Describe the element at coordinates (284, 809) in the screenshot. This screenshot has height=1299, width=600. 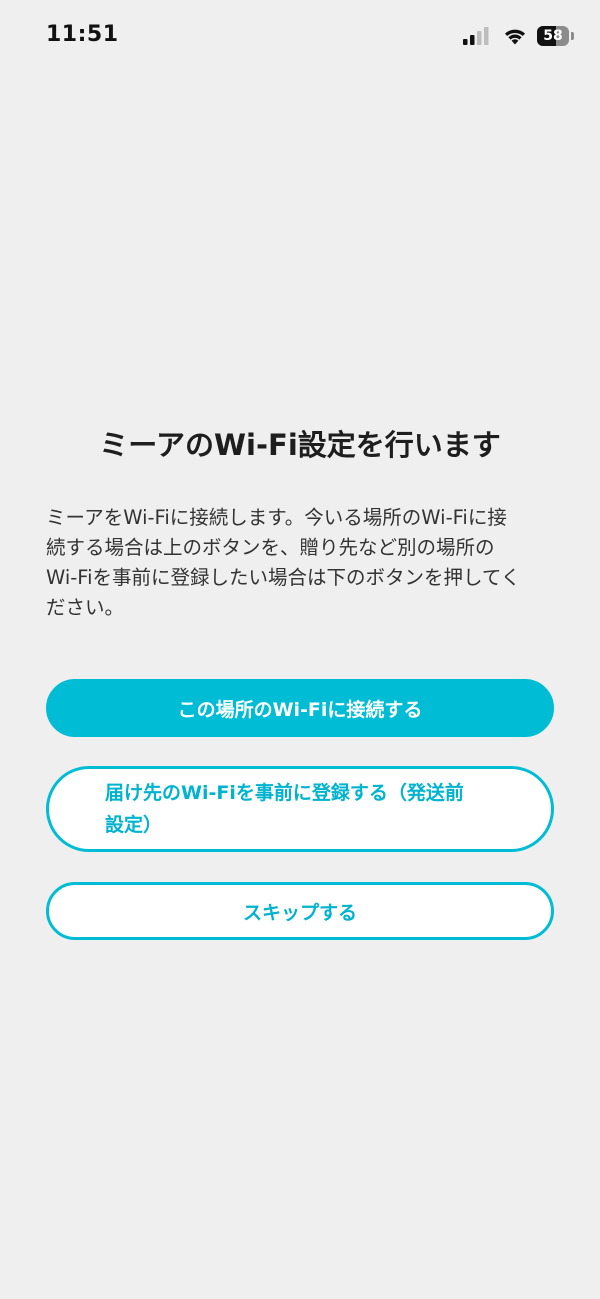
I see `register-destination-wifi-label: 届け先のWi-Fiを事前に登録する（発送前 設定）` at that location.